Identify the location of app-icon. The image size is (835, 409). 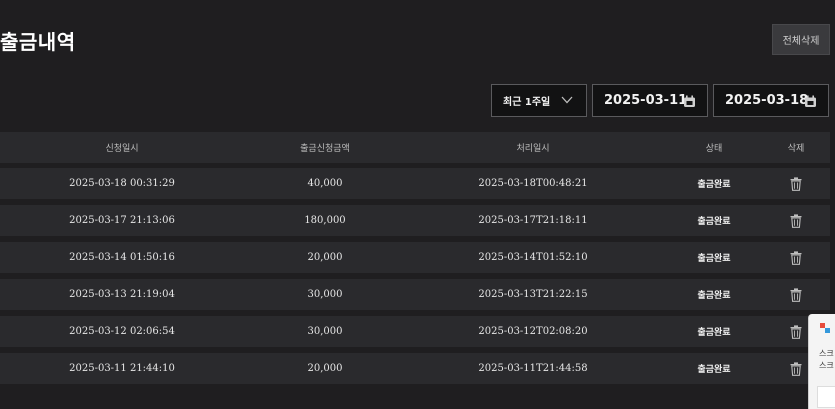
(825, 328).